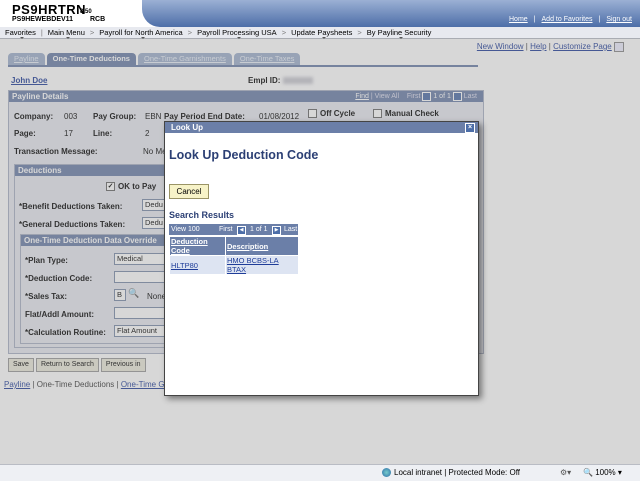  What do you see at coordinates (262, 265) in the screenshot?
I see `description-cell: HMO BCBS-LA BTAX` at bounding box center [262, 265].